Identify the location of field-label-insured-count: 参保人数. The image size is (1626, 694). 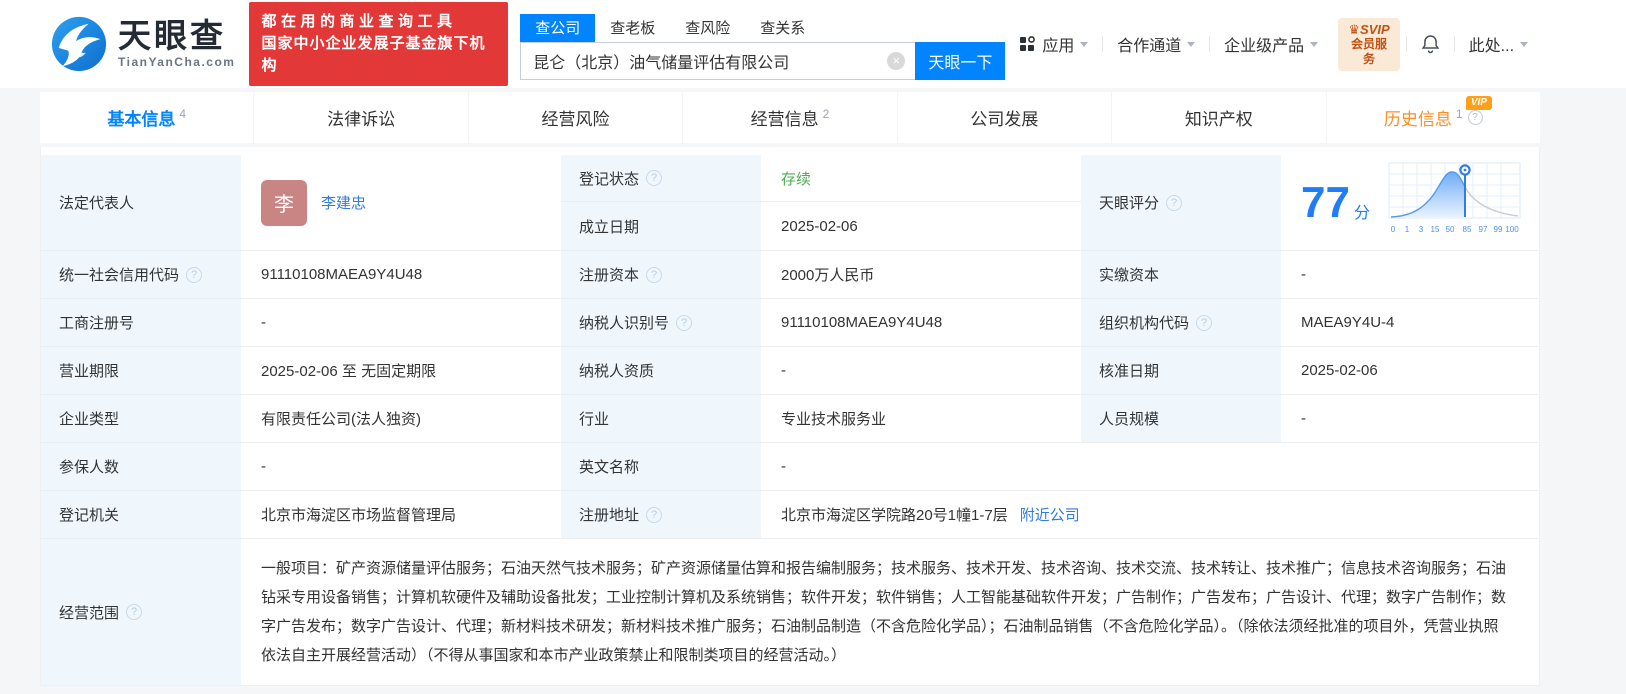
(141, 467).